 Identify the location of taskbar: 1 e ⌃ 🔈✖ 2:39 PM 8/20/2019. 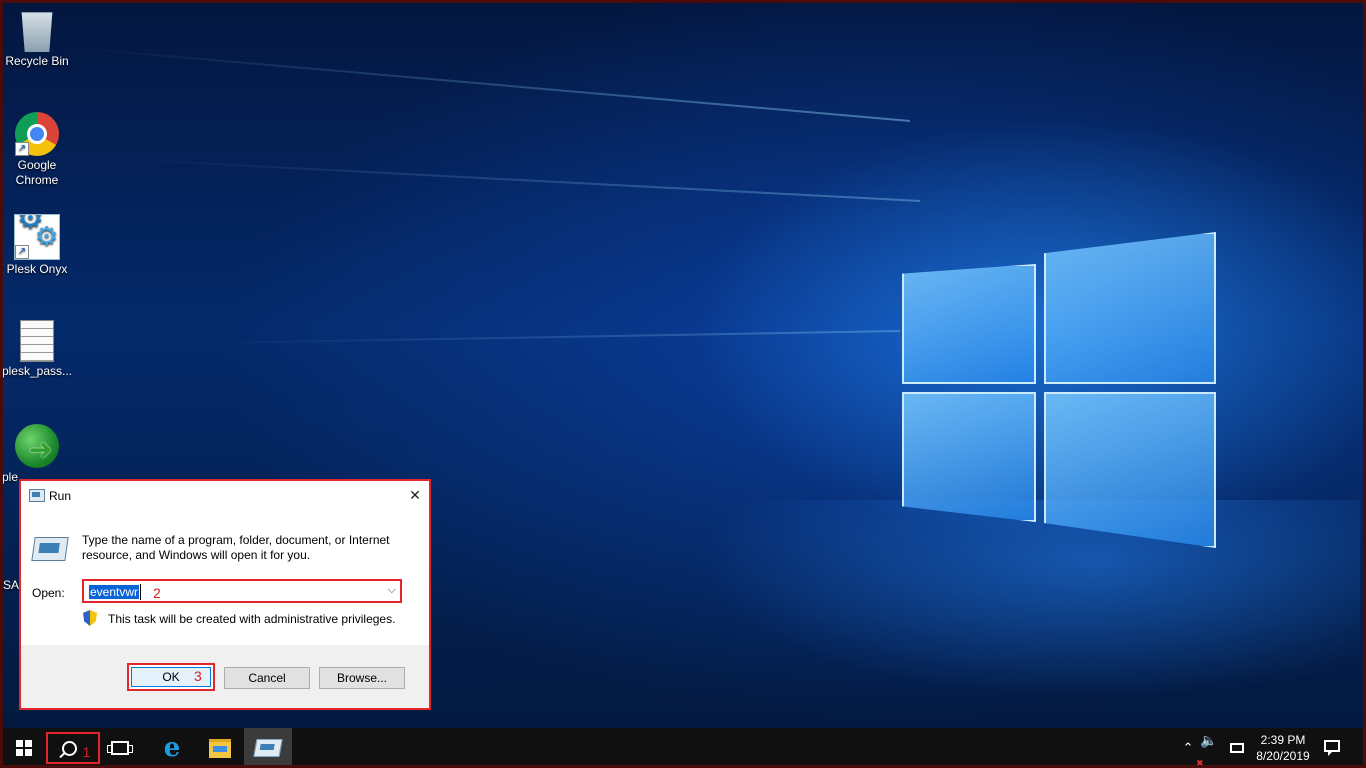
(683, 748).